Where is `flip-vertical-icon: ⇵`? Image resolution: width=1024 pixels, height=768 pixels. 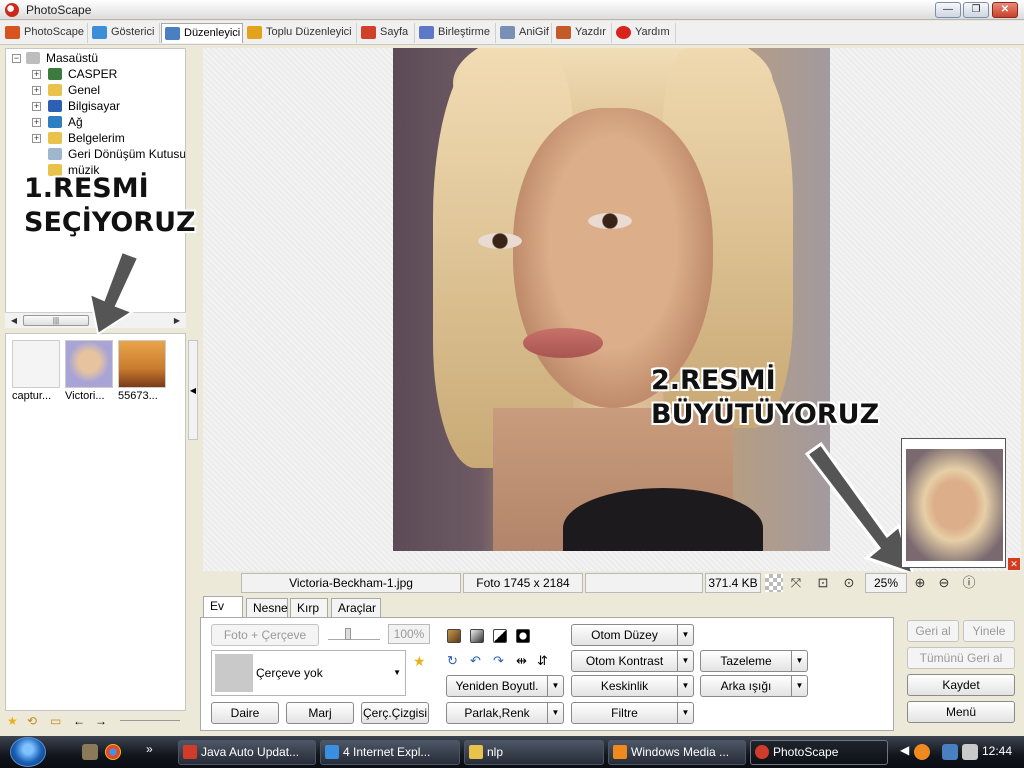 flip-vertical-icon: ⇵ is located at coordinates (542, 661).